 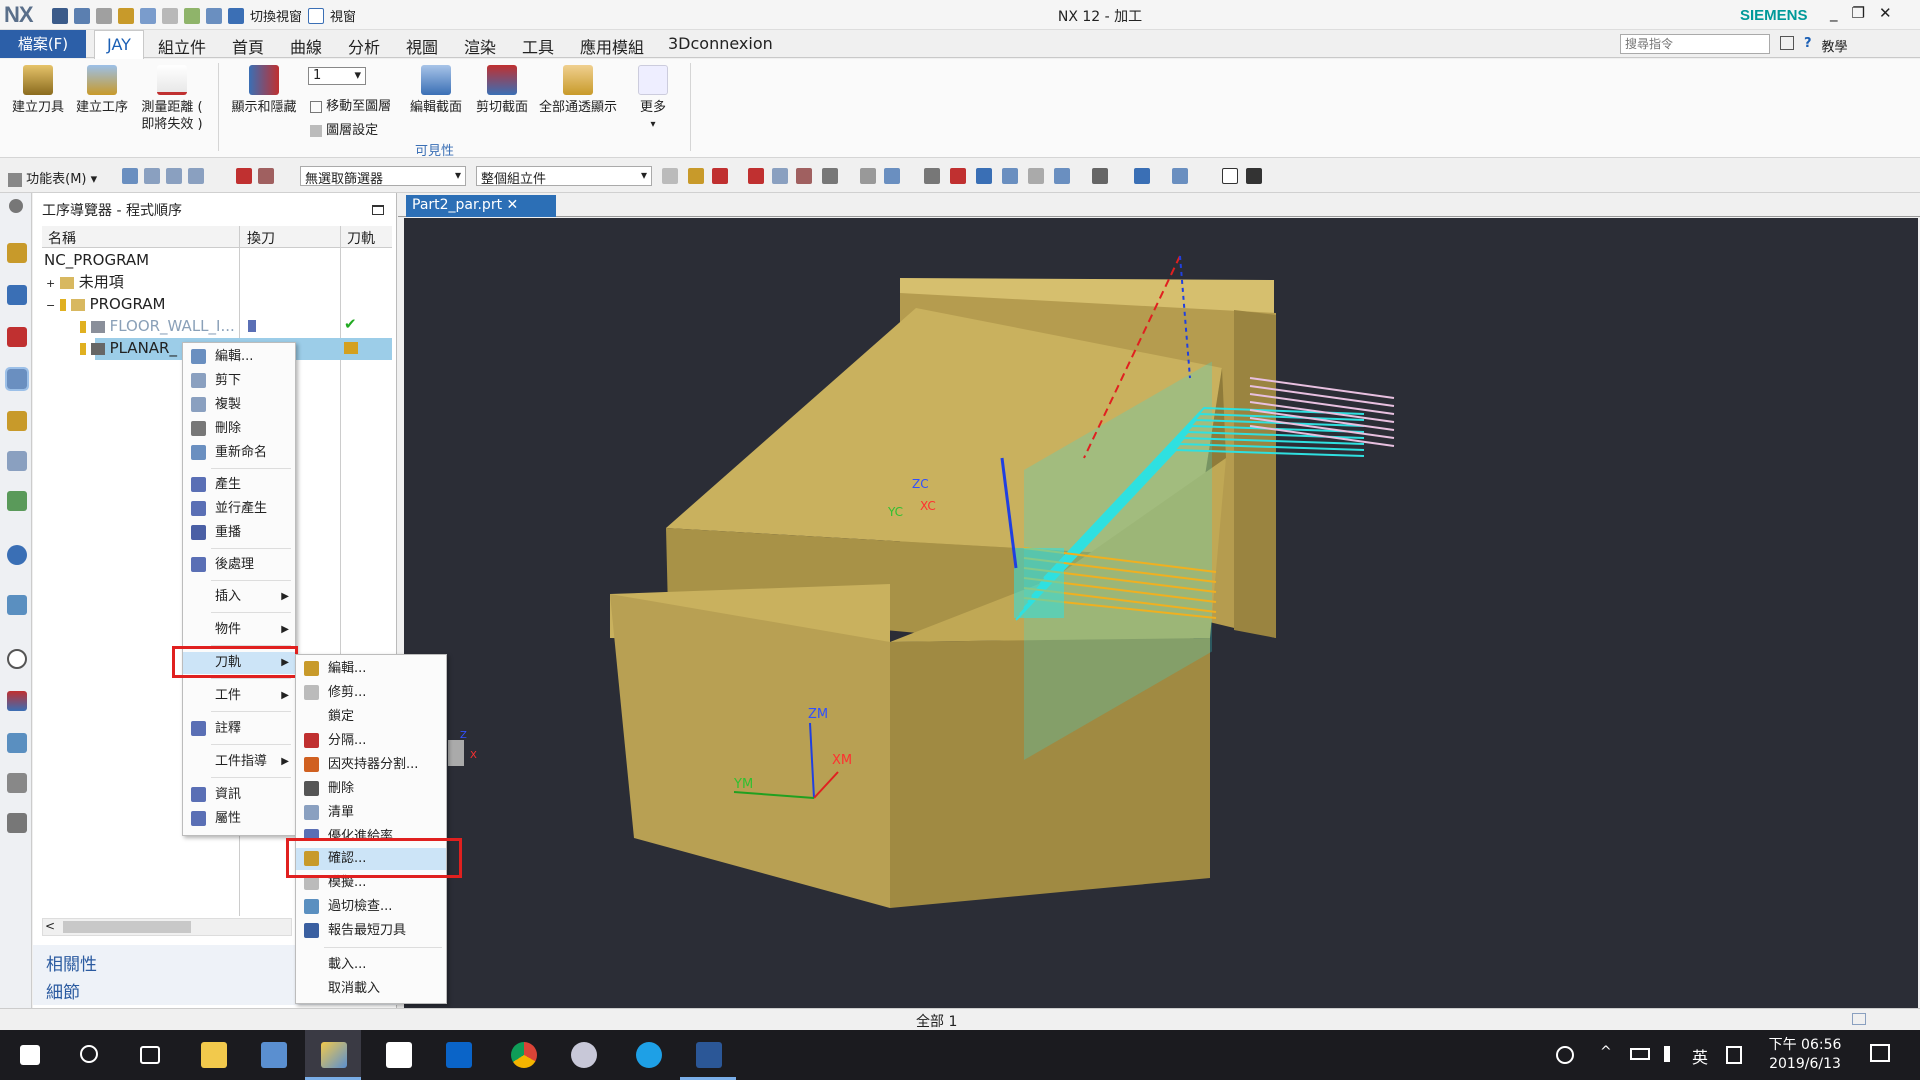 What do you see at coordinates (17, 823) in the screenshot?
I see `roles-icon` at bounding box center [17, 823].